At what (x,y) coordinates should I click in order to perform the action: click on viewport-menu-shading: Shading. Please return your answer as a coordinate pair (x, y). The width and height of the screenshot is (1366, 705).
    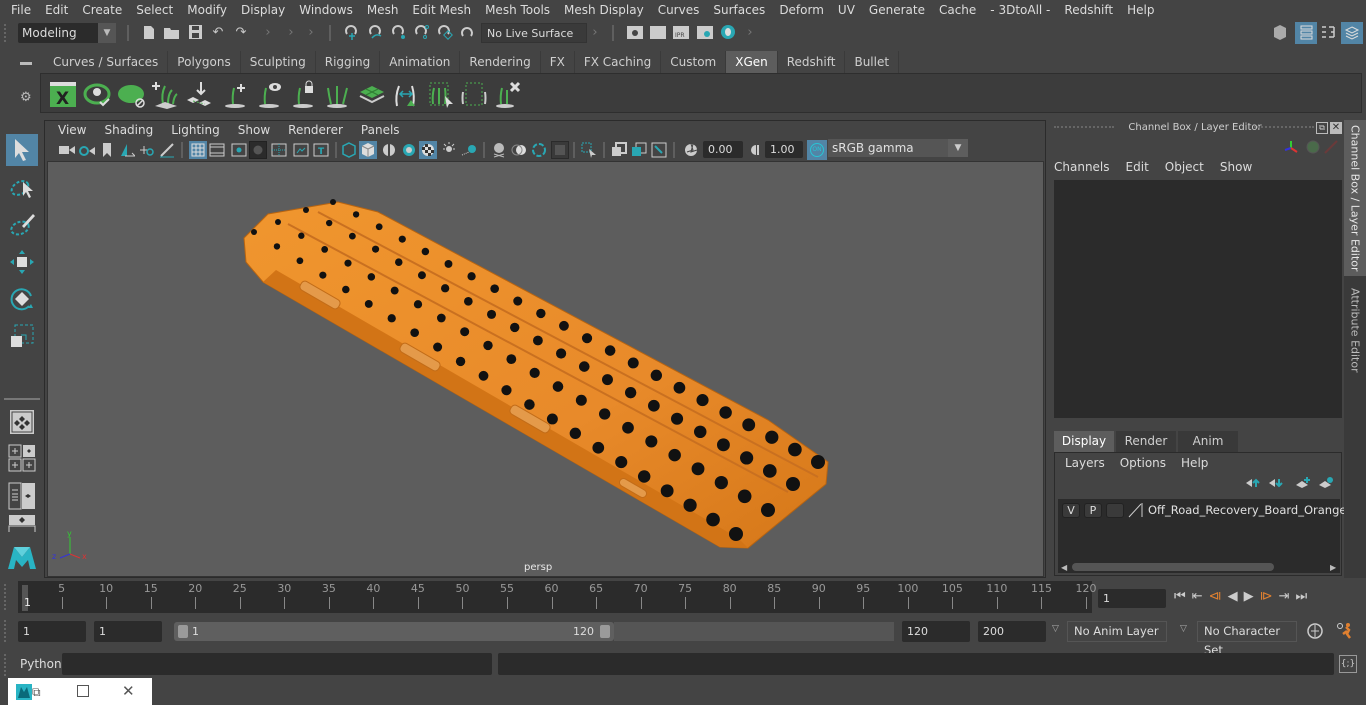
    Looking at the image, I should click on (128, 130).